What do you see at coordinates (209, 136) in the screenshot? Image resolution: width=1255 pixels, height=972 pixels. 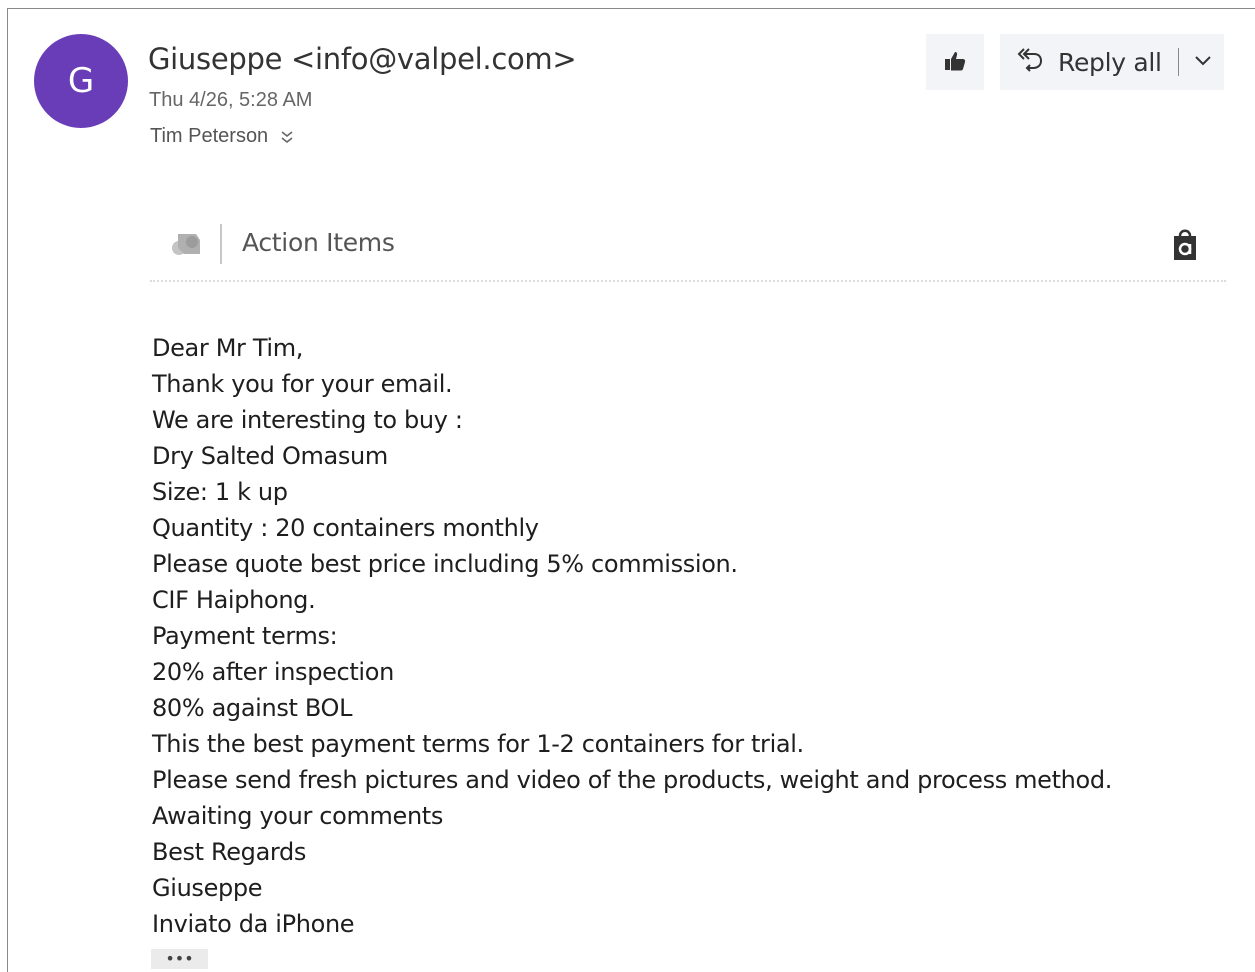 I see `recipient-name: Tim Peterson` at bounding box center [209, 136].